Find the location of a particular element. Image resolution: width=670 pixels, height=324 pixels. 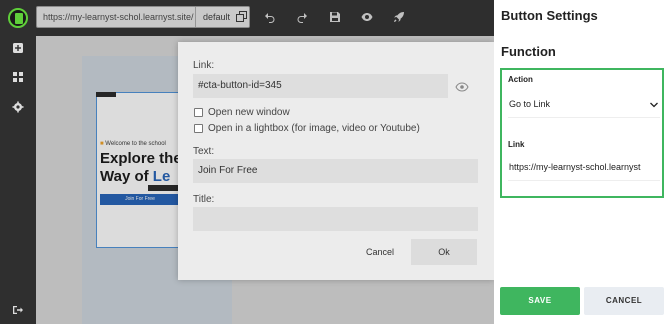

title-label: Title: is located at coordinates (204, 199).